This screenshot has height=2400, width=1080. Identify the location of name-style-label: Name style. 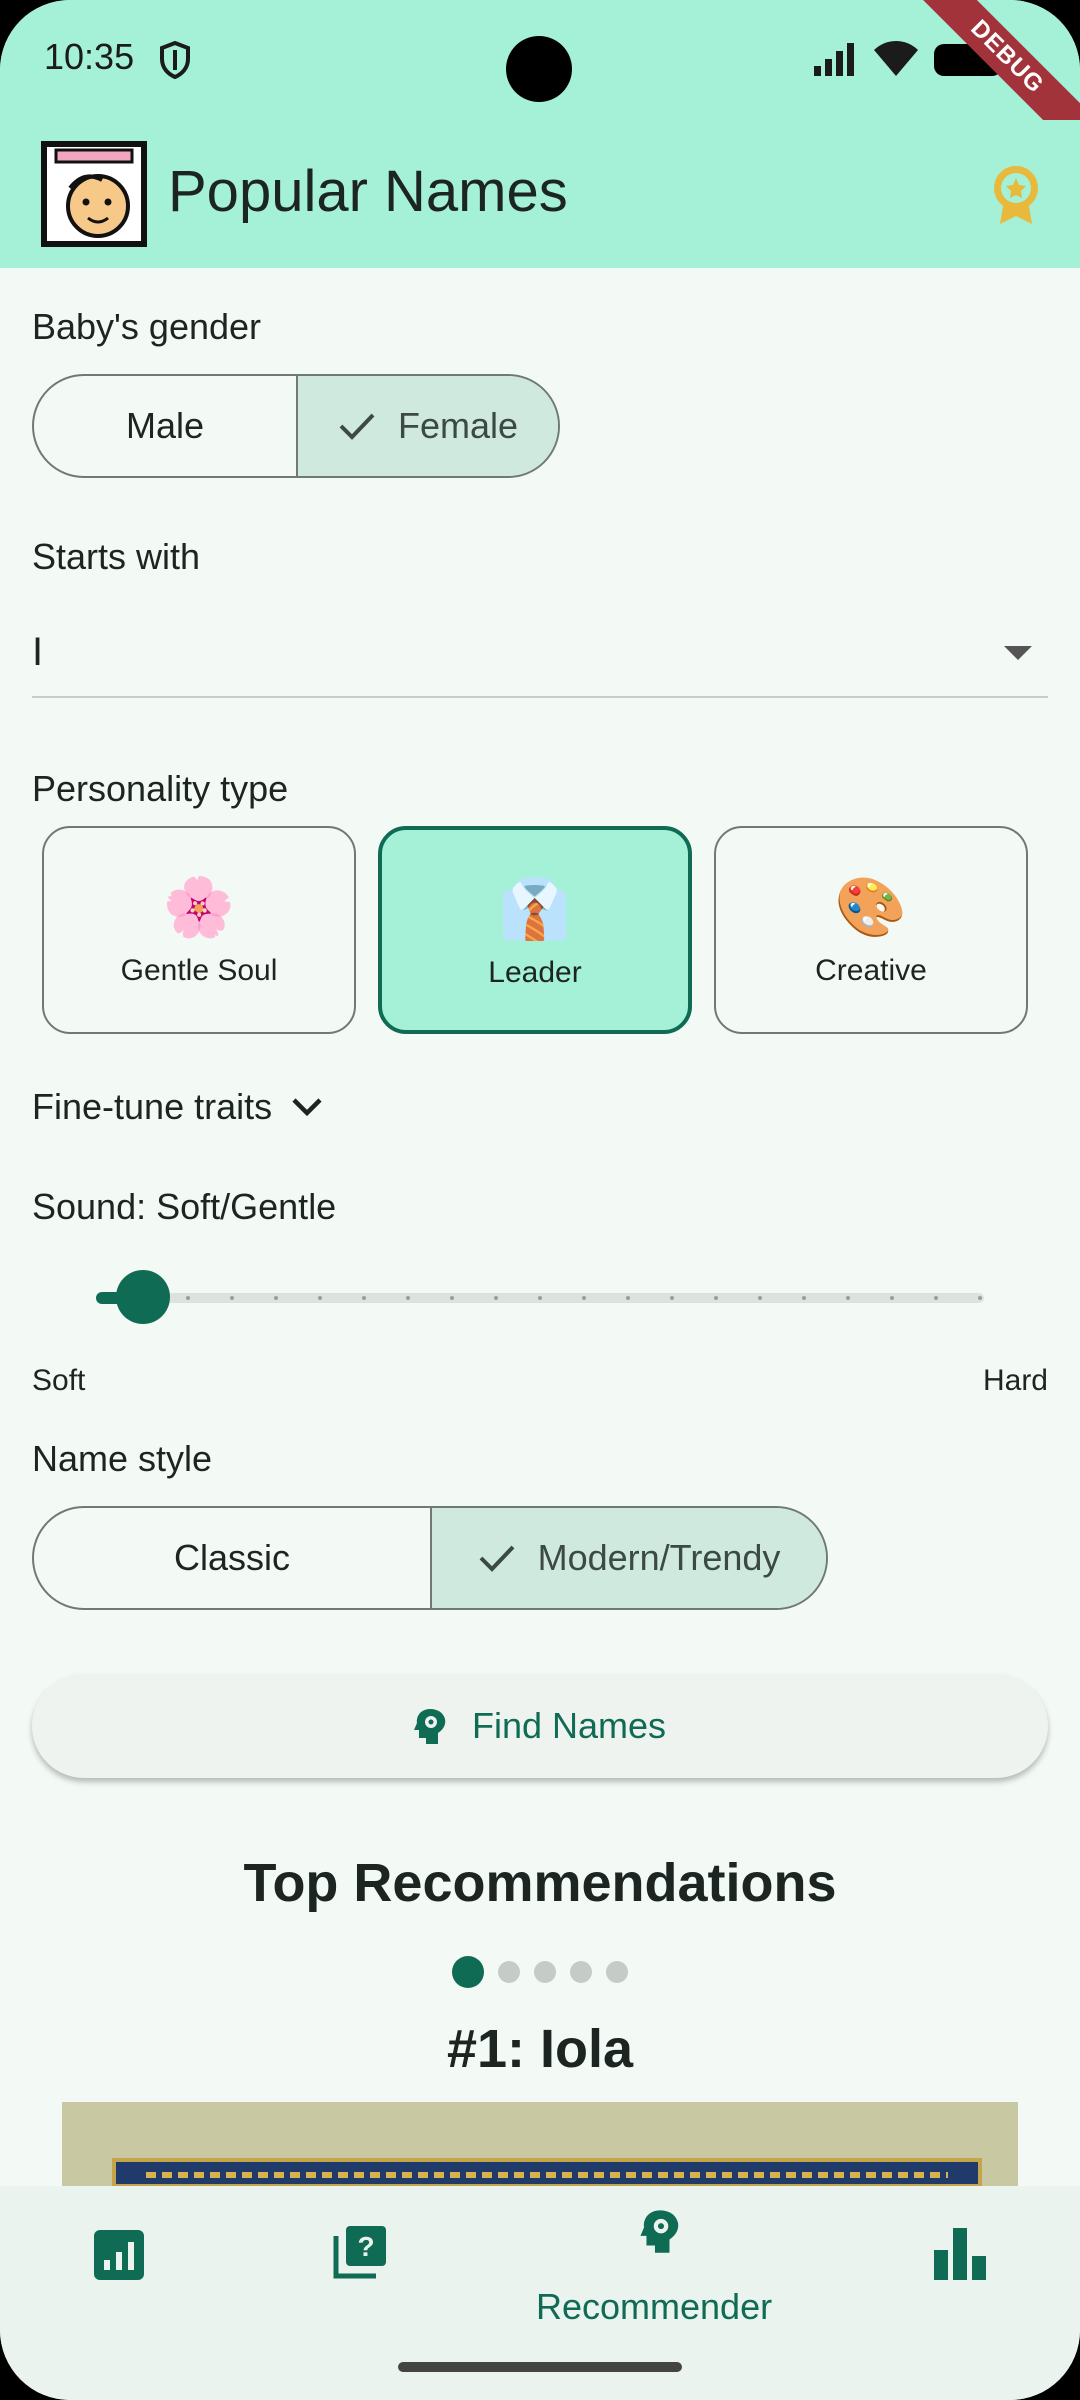
(122, 1458).